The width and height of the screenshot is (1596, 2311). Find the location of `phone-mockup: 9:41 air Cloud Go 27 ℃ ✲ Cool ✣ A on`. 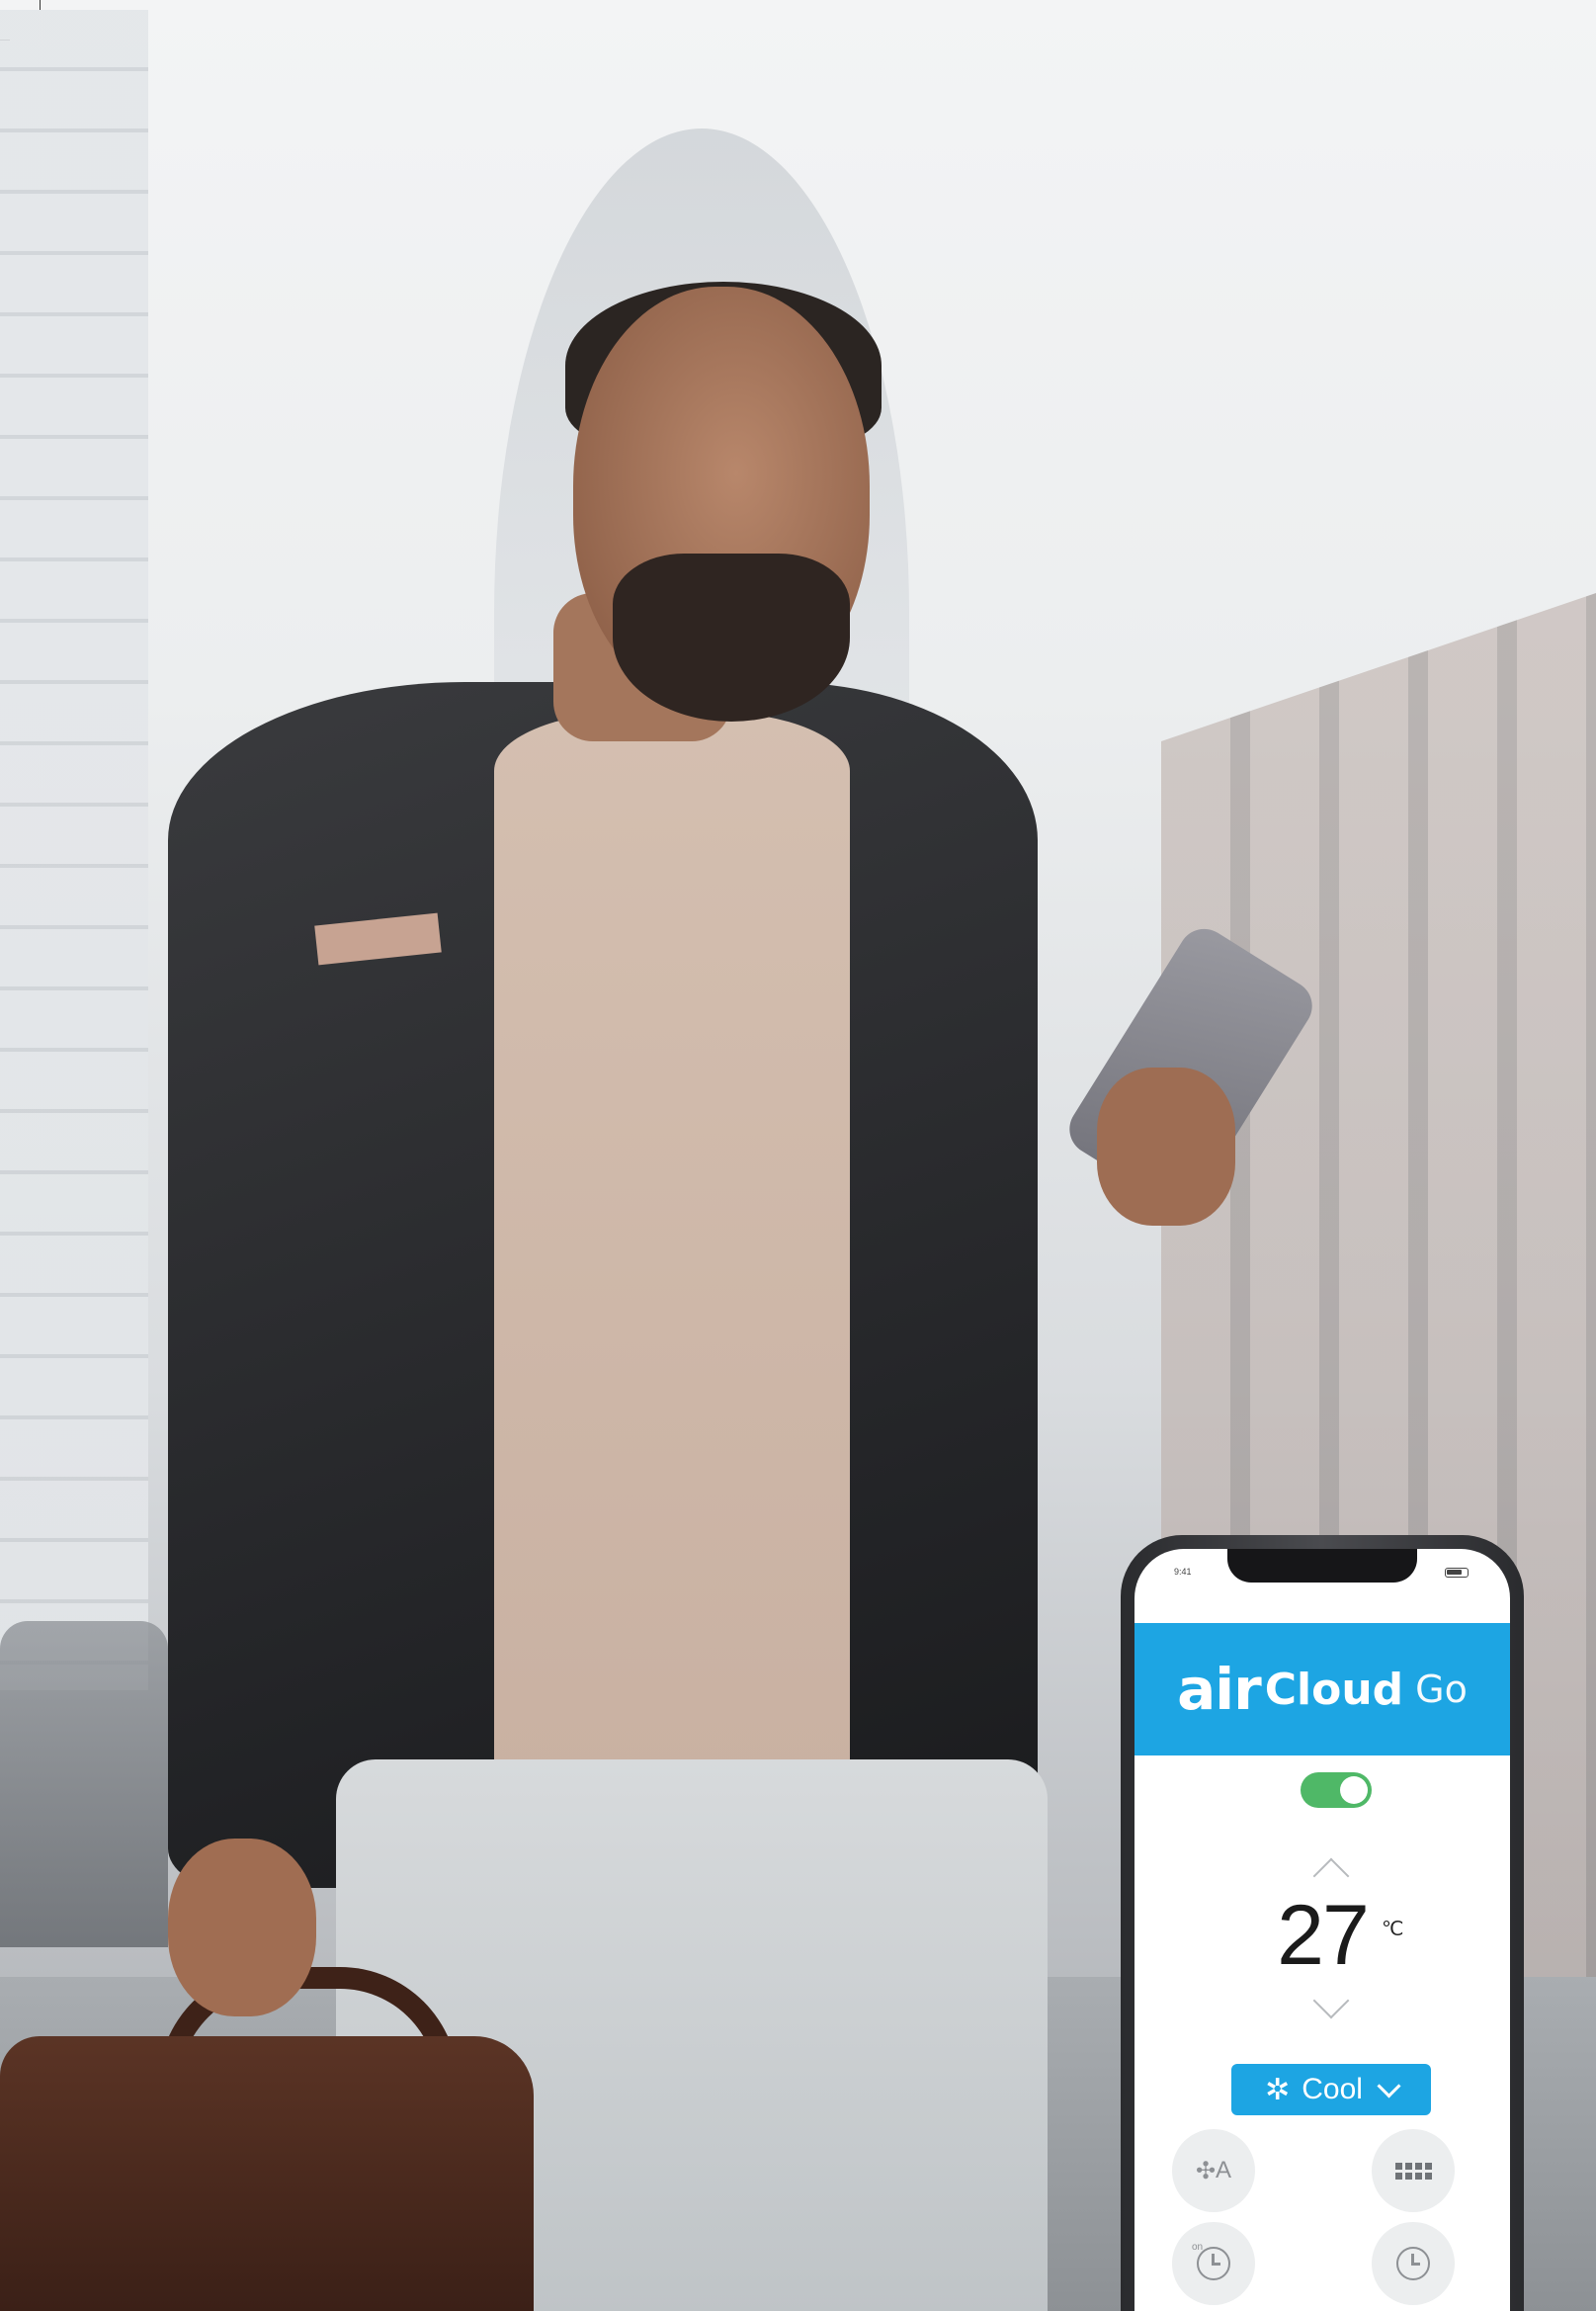

phone-mockup: 9:41 air Cloud Go 27 ℃ ✲ Cool ✣ A on is located at coordinates (1322, 1923).